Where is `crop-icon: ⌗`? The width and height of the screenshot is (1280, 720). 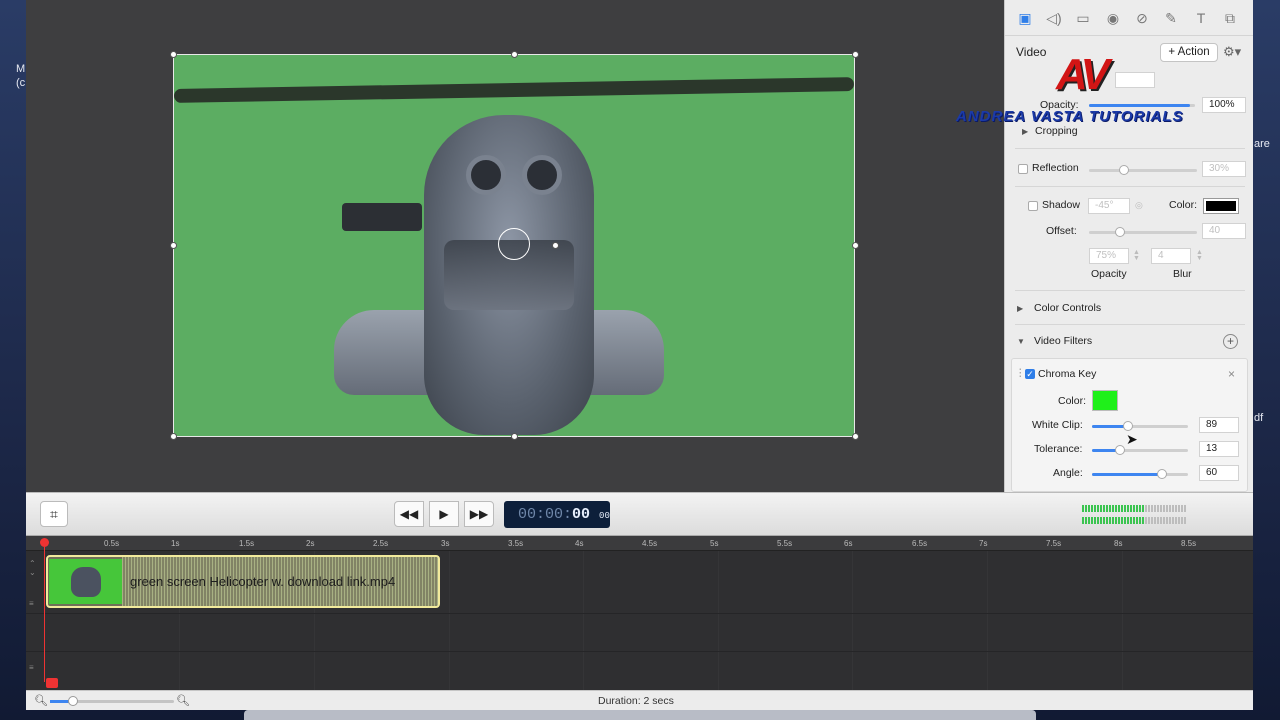 crop-icon: ⌗ is located at coordinates (54, 514).